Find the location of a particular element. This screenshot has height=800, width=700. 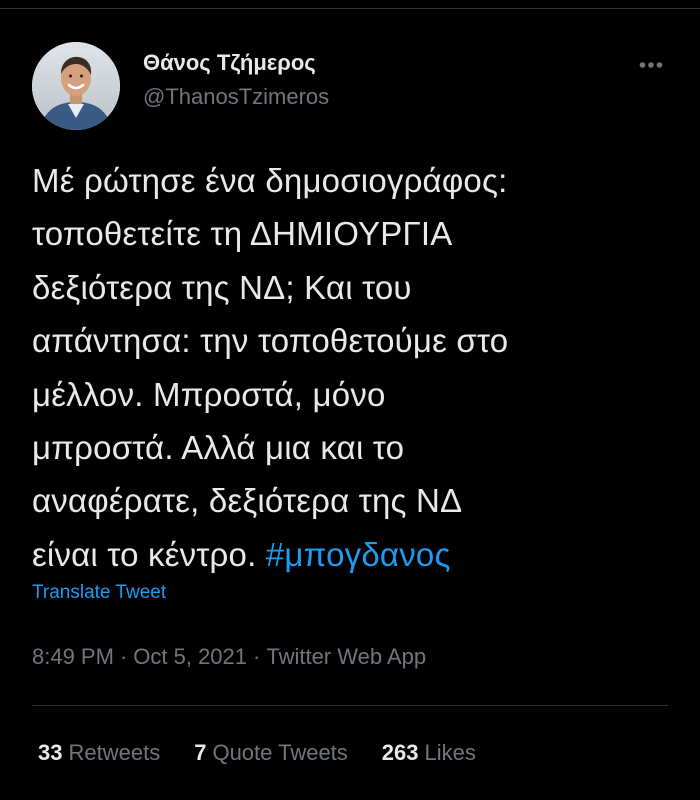

quote-tweets-count: 7 is located at coordinates (200, 752).